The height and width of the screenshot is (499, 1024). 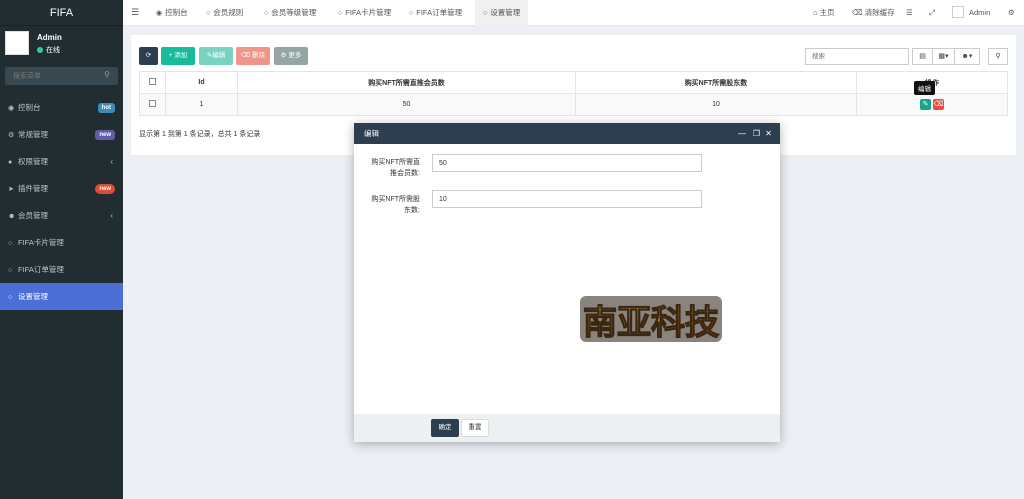 What do you see at coordinates (768, 133) in the screenshot?
I see `close-icon: ✕` at bounding box center [768, 133].